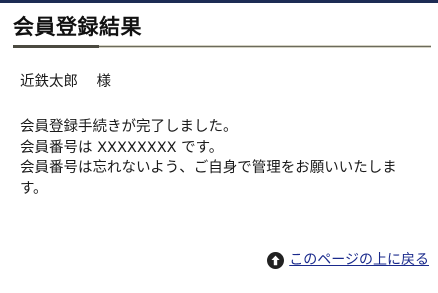 This screenshot has width=438, height=293. Describe the element at coordinates (219, 1) in the screenshot. I see `header-top-rule` at that location.